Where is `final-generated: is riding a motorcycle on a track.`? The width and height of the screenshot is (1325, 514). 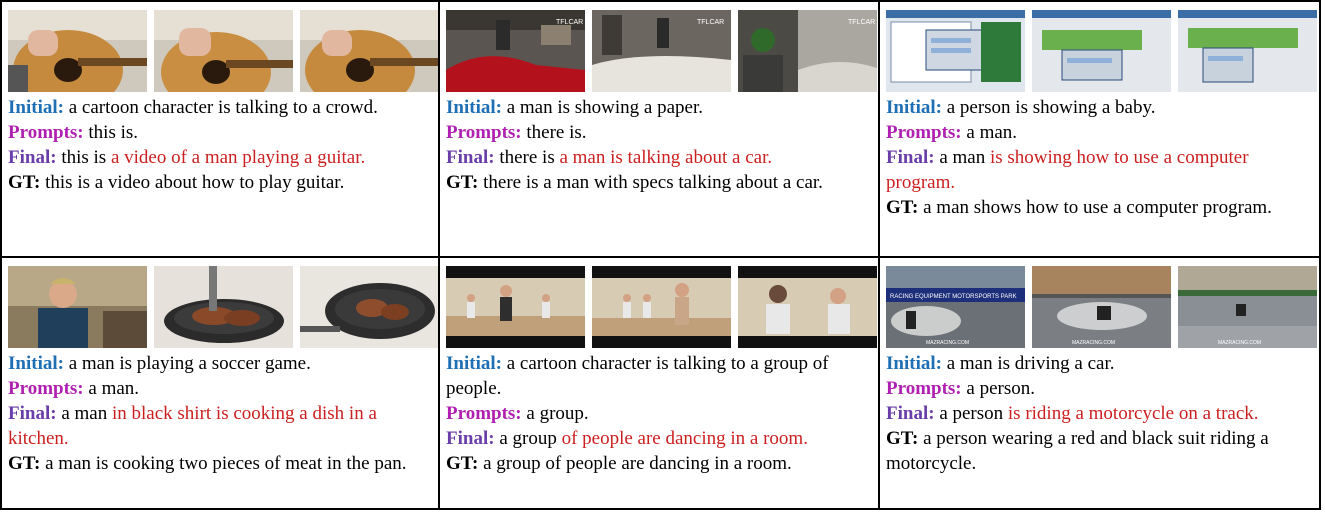 final-generated: is riding a motorcycle on a track. is located at coordinates (1133, 413).